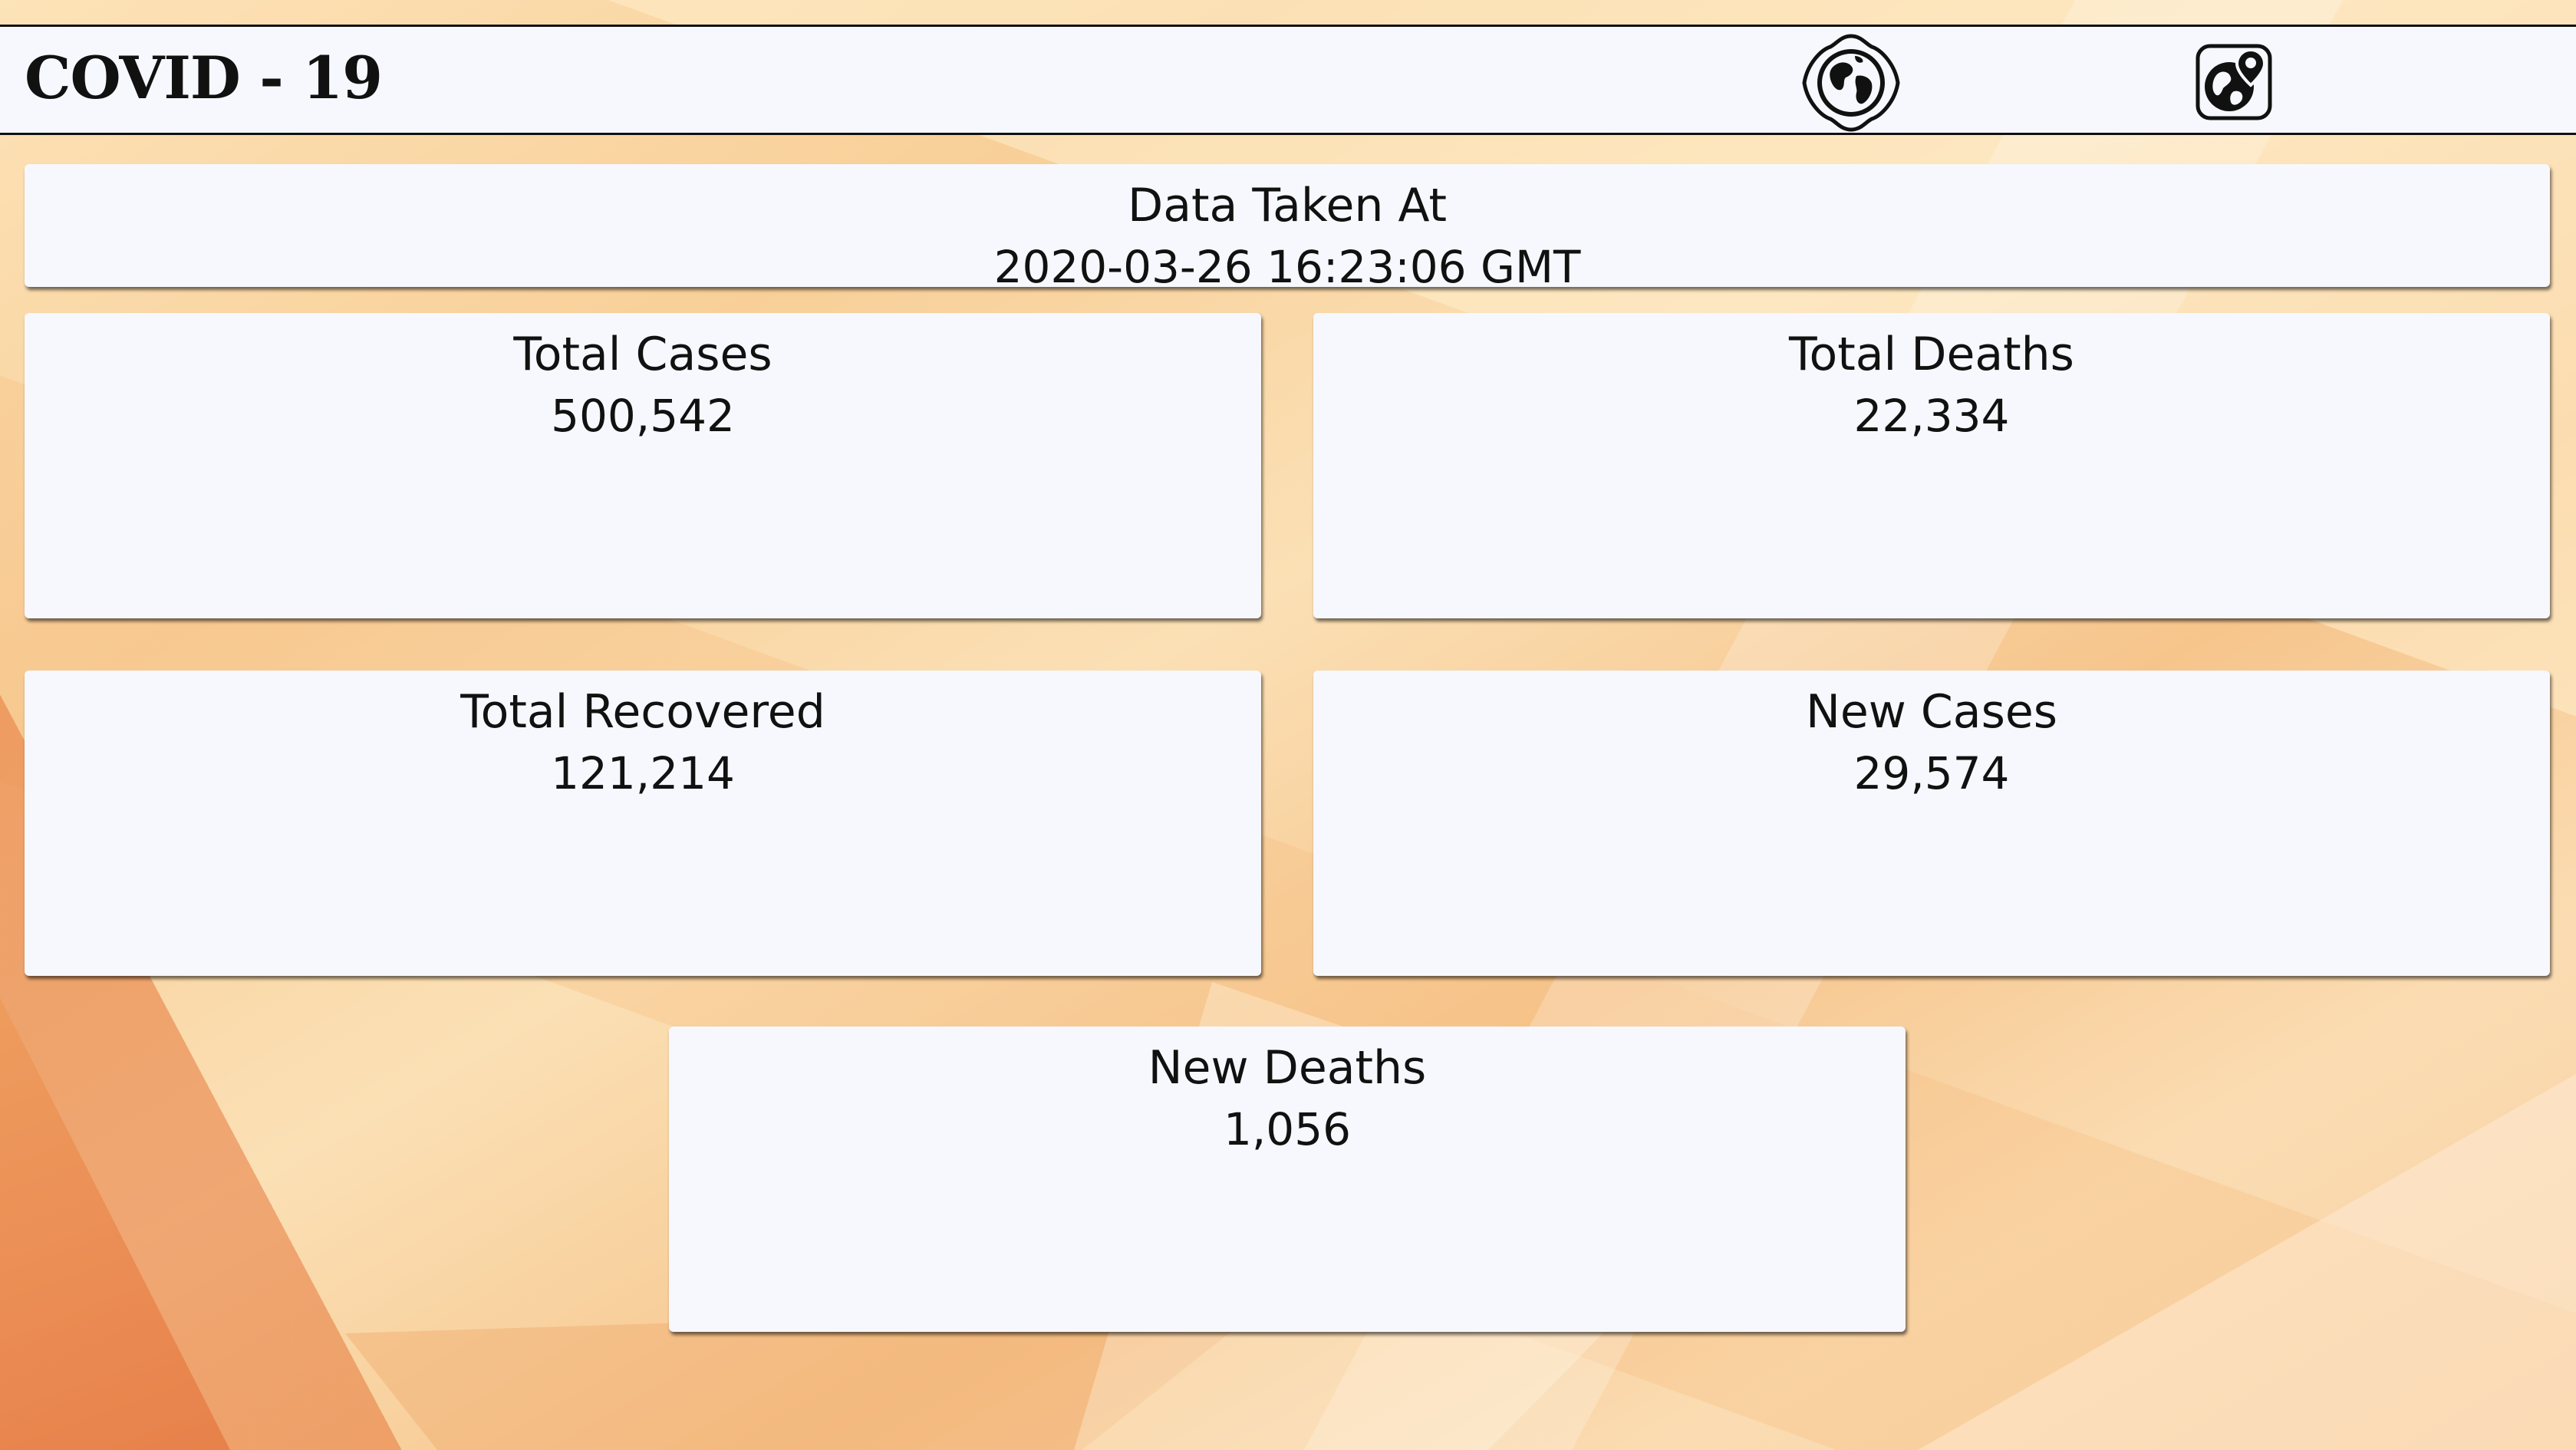  What do you see at coordinates (1931, 354) in the screenshot?
I see `total-deaths-label: Total Deaths` at bounding box center [1931, 354].